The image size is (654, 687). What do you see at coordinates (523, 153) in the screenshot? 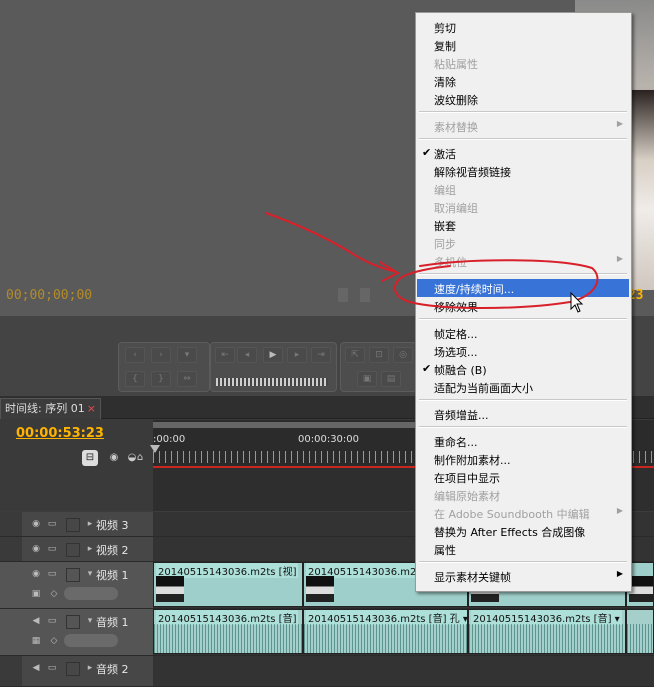
I see `menu-item: ✔ 激活` at bounding box center [523, 153].